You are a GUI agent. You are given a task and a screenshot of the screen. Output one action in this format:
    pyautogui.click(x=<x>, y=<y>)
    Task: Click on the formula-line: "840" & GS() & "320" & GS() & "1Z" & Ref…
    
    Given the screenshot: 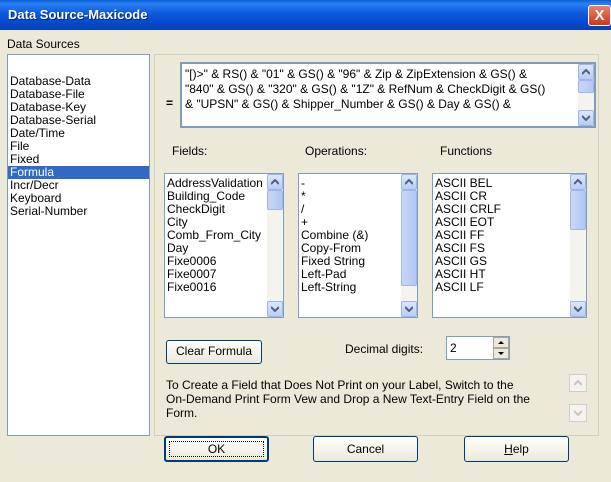 What is the action you would take?
    pyautogui.click(x=365, y=89)
    